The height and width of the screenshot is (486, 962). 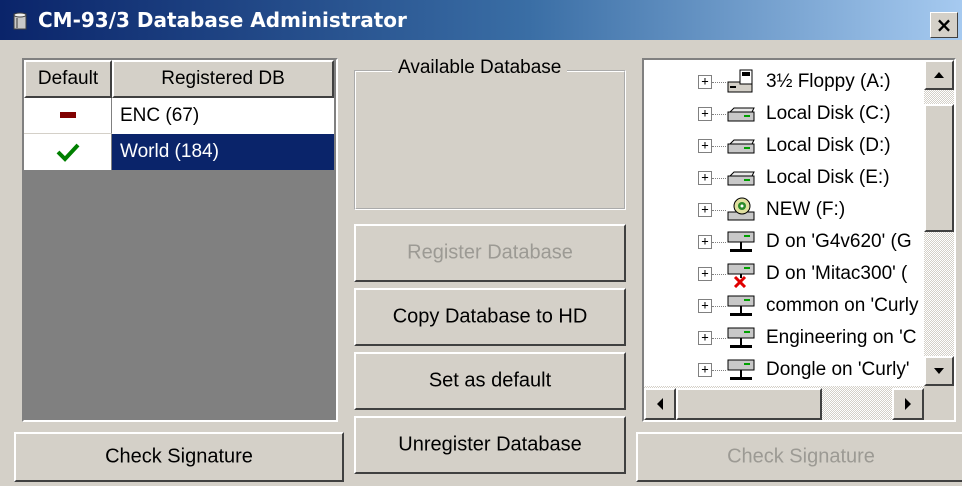 I want to click on check-signature-button: Check Signature, so click(x=179, y=457).